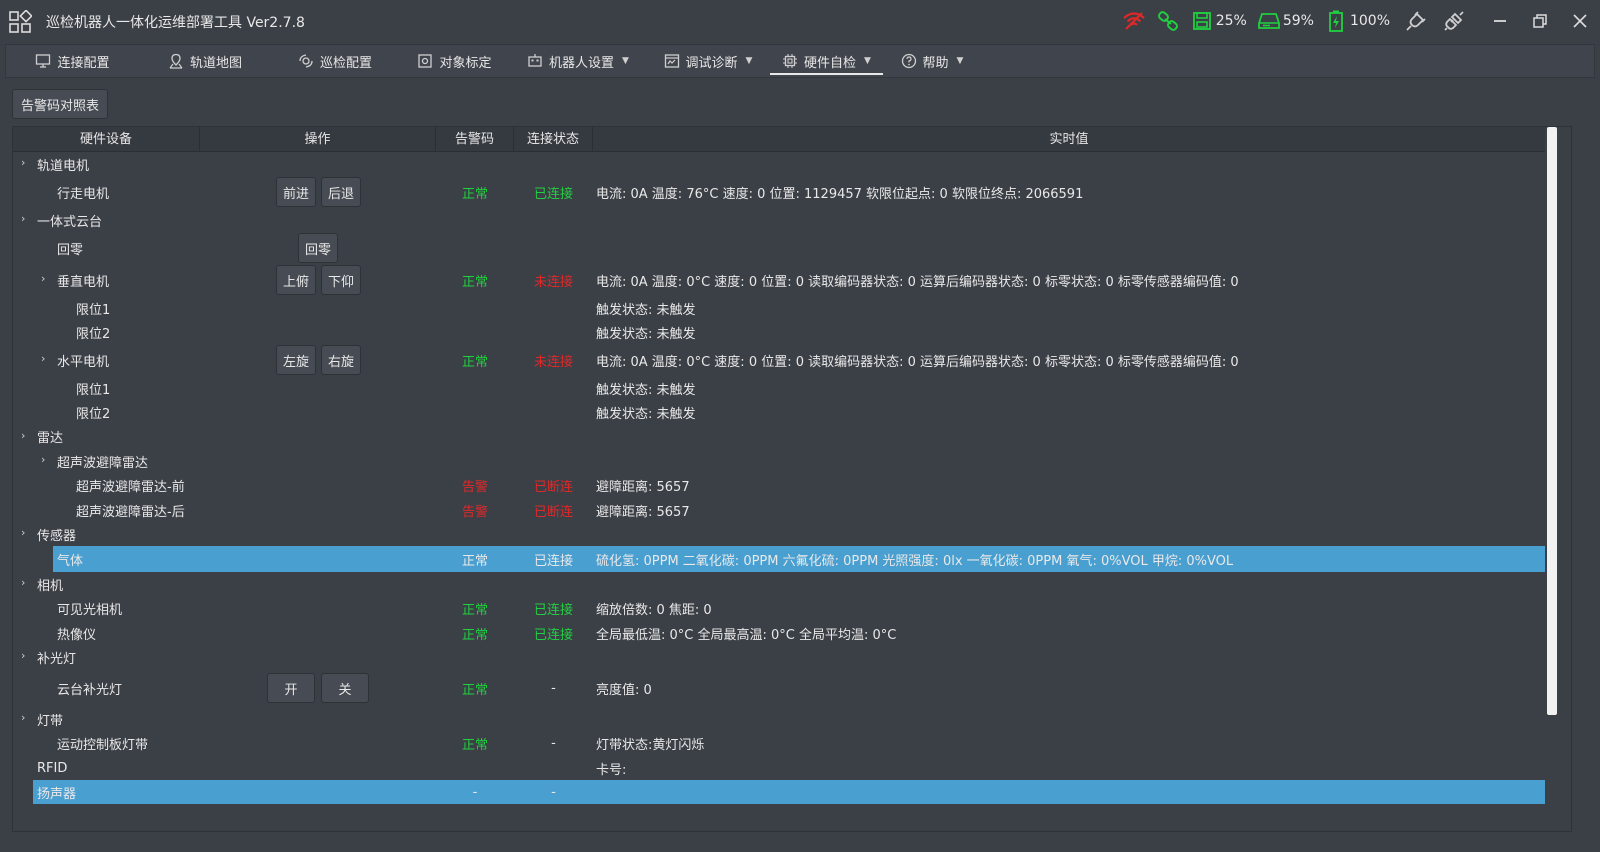  What do you see at coordinates (465, 63) in the screenshot?
I see `tab-label: 对象标定` at bounding box center [465, 63].